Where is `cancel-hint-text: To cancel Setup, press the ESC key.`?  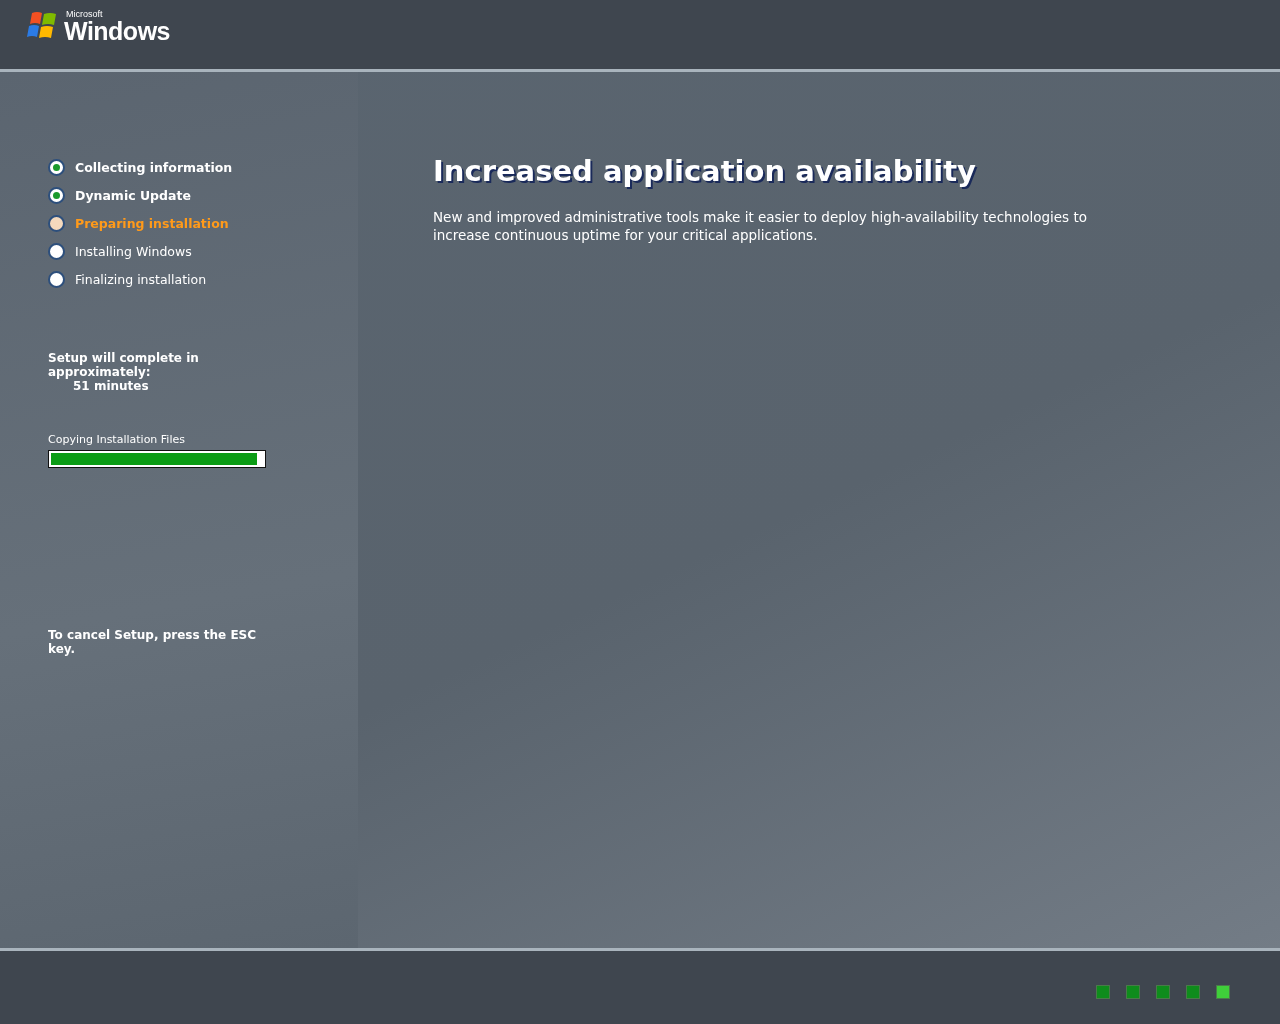 cancel-hint-text: To cancel Setup, press the ESC key. is located at coordinates (153, 642).